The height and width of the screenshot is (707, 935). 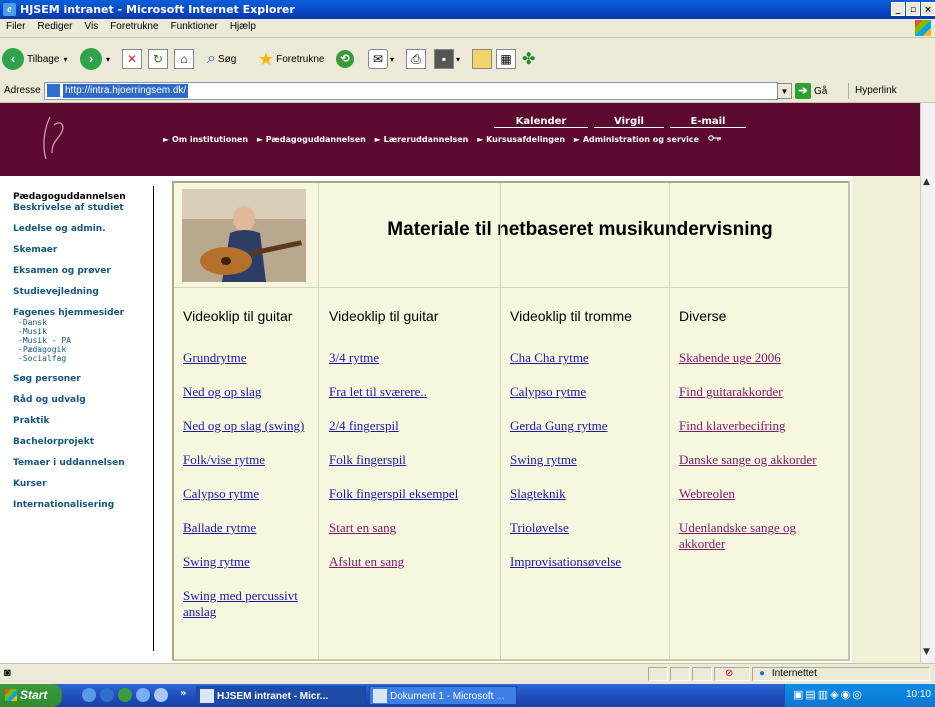 I want to click on sidebar-sub-paedagogik: -Pædagogik, so click(x=72, y=349).